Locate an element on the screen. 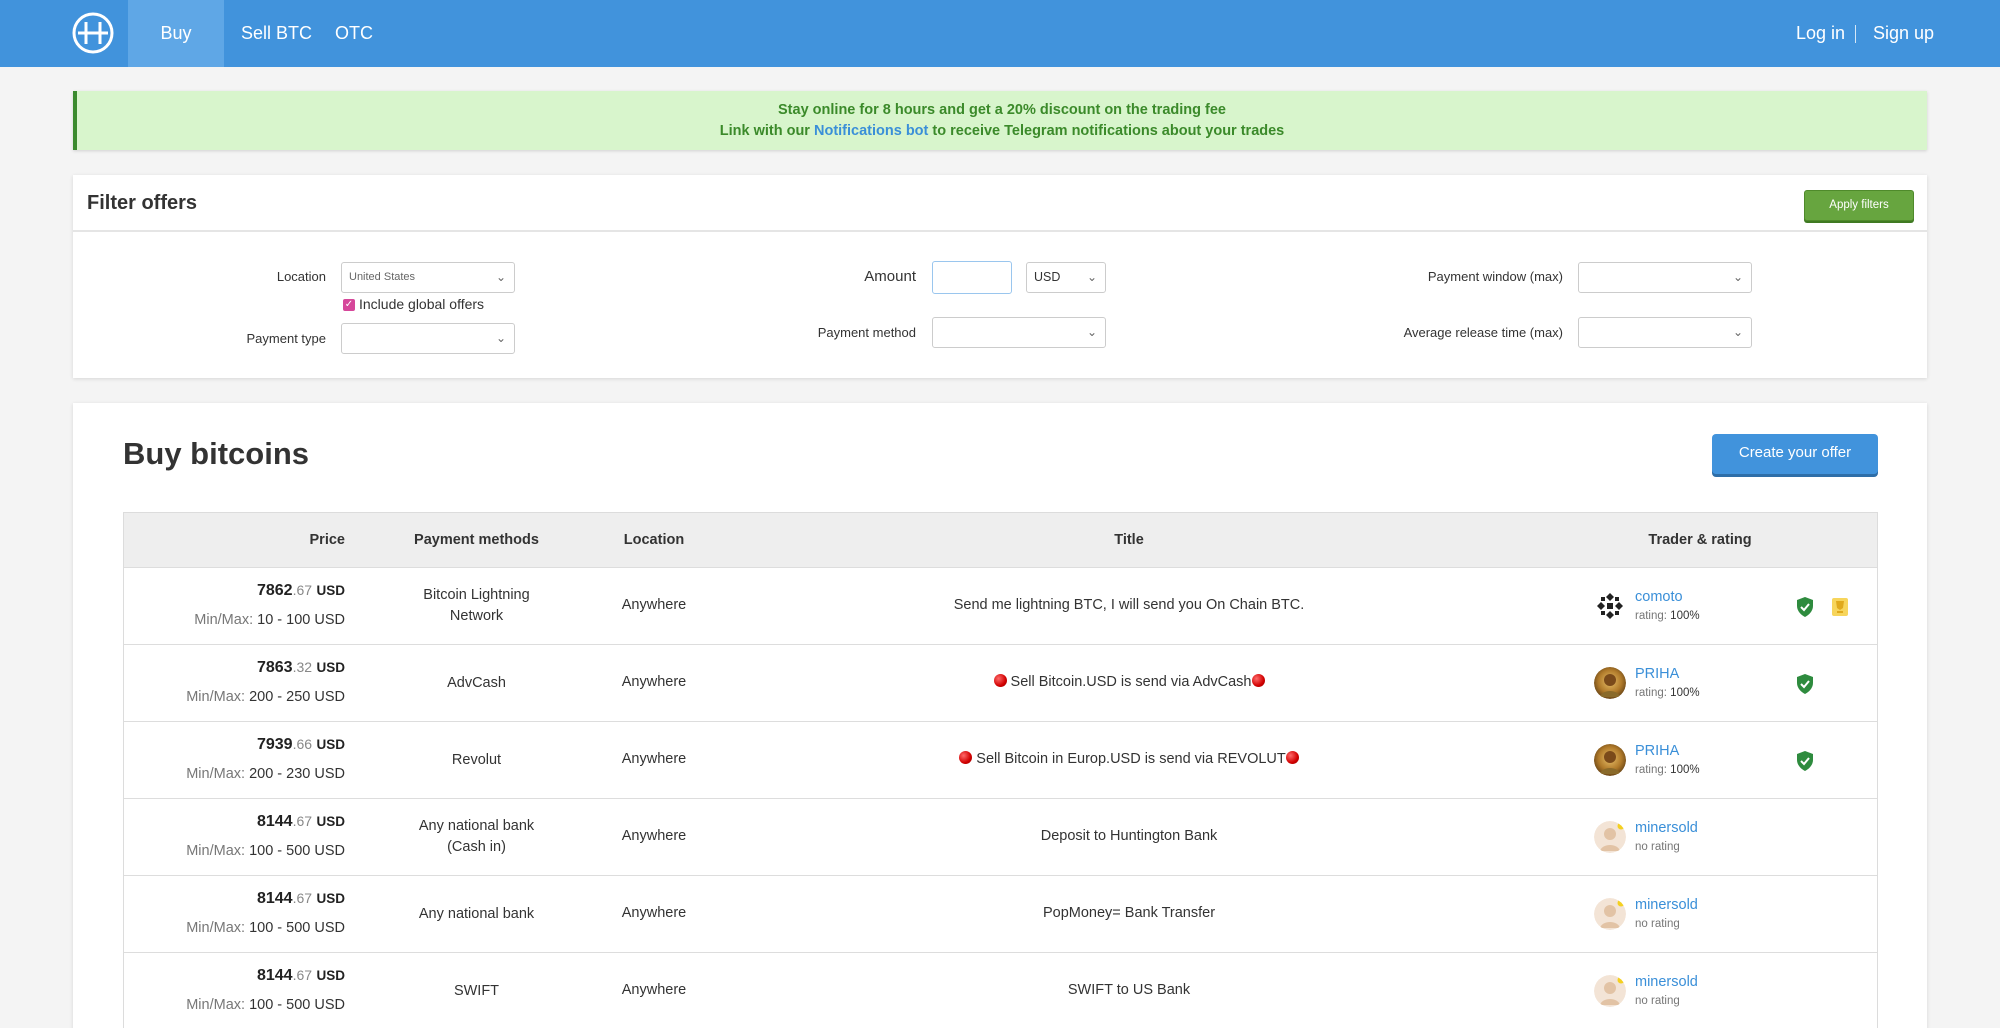  tab-otc: OTC is located at coordinates (354, 33).